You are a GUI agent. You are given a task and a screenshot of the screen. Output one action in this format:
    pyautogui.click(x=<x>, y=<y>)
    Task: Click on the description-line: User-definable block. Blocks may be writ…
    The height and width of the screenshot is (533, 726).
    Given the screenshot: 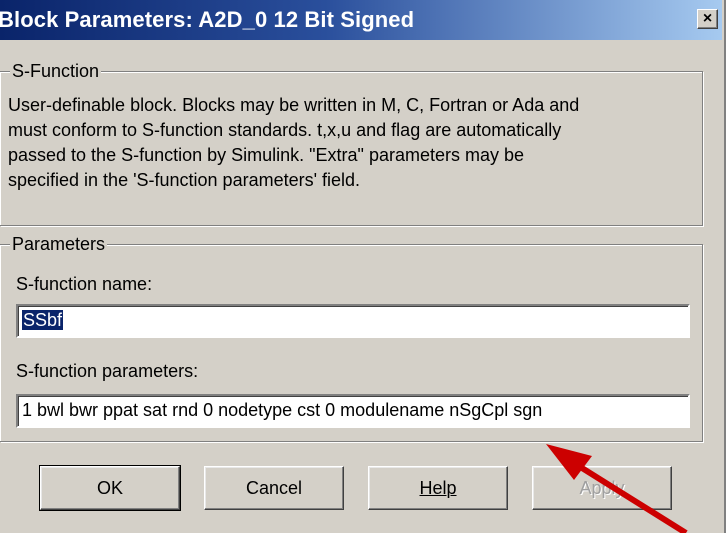 What is the action you would take?
    pyautogui.click(x=294, y=105)
    